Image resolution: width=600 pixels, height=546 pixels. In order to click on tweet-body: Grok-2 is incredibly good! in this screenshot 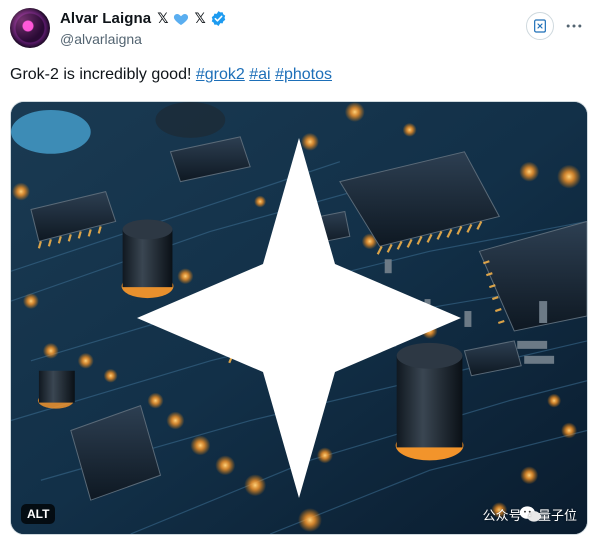, I will do `click(101, 74)`.